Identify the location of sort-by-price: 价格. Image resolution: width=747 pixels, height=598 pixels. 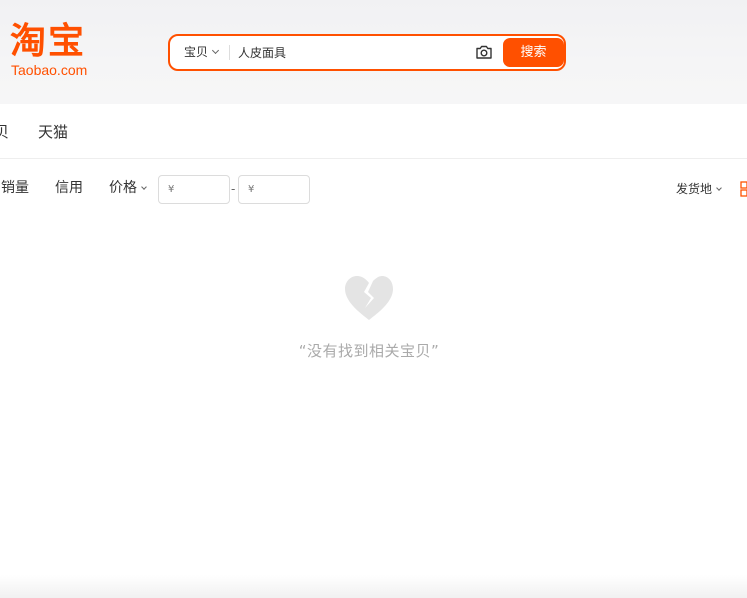
(128, 188).